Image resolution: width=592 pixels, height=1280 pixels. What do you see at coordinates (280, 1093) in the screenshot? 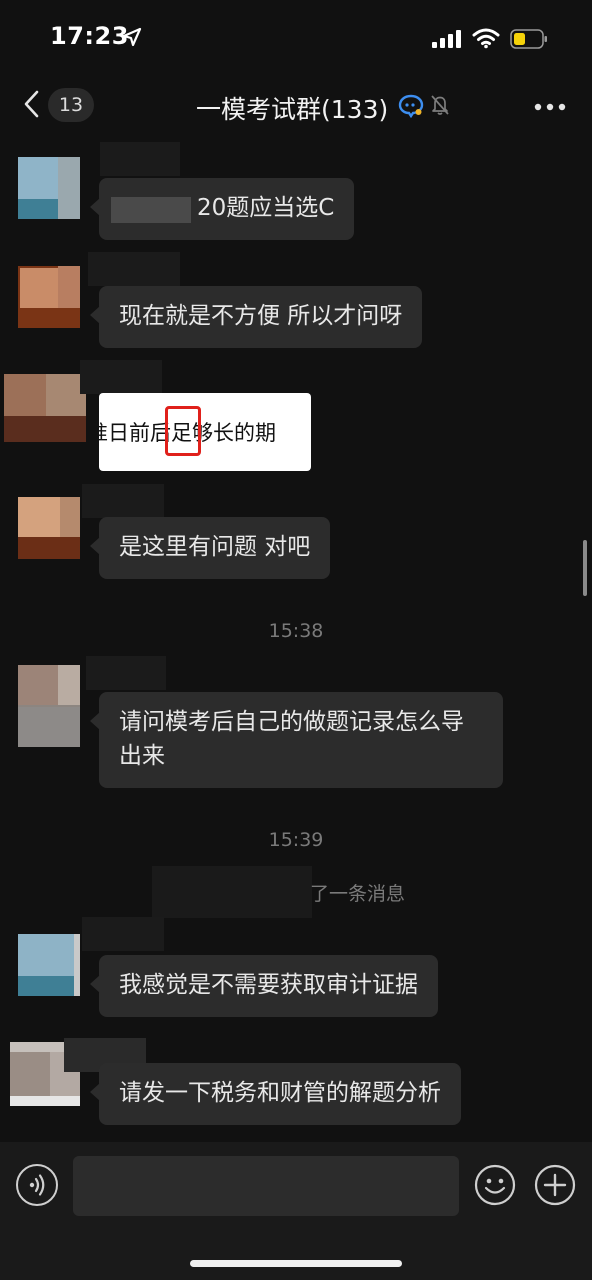
I see `message-text: 请发一下税务和财管的解题分析` at bounding box center [280, 1093].